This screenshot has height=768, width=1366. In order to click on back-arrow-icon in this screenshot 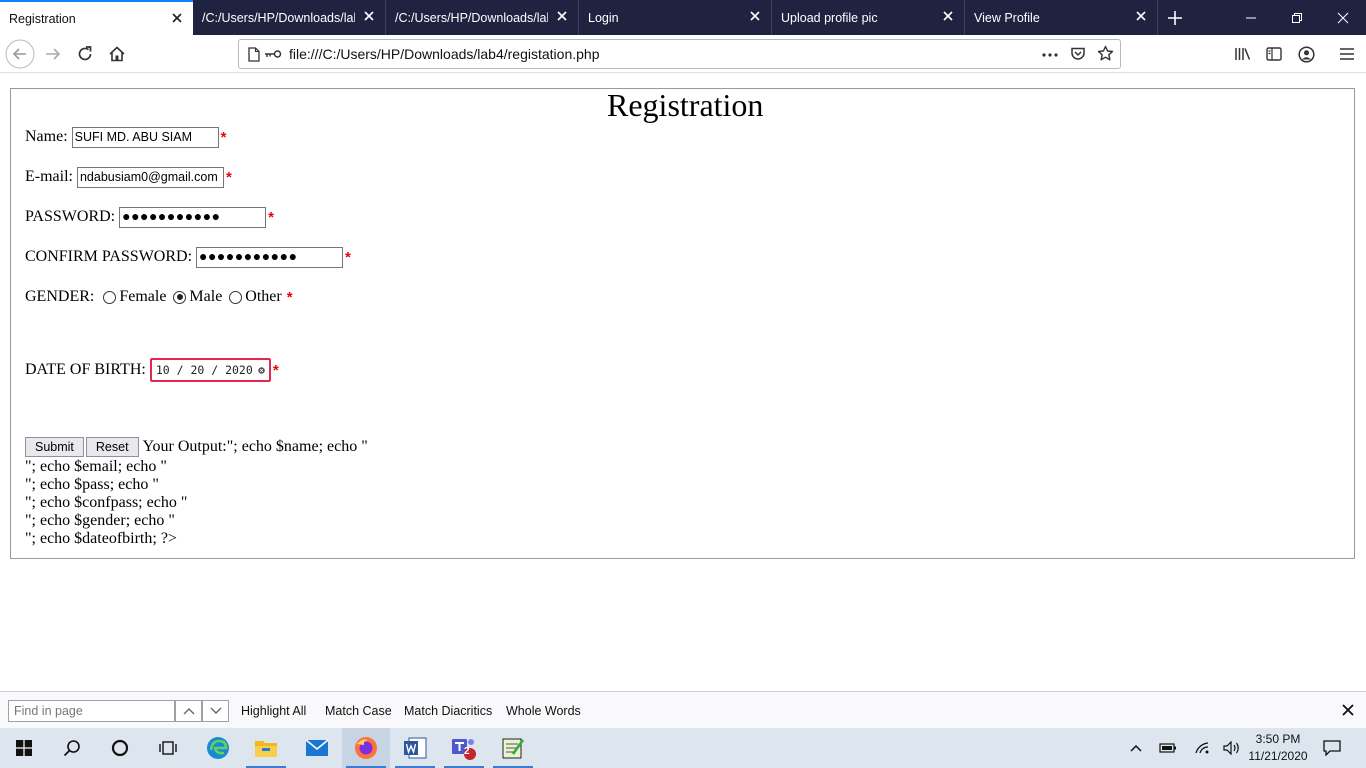, I will do `click(20, 54)`.